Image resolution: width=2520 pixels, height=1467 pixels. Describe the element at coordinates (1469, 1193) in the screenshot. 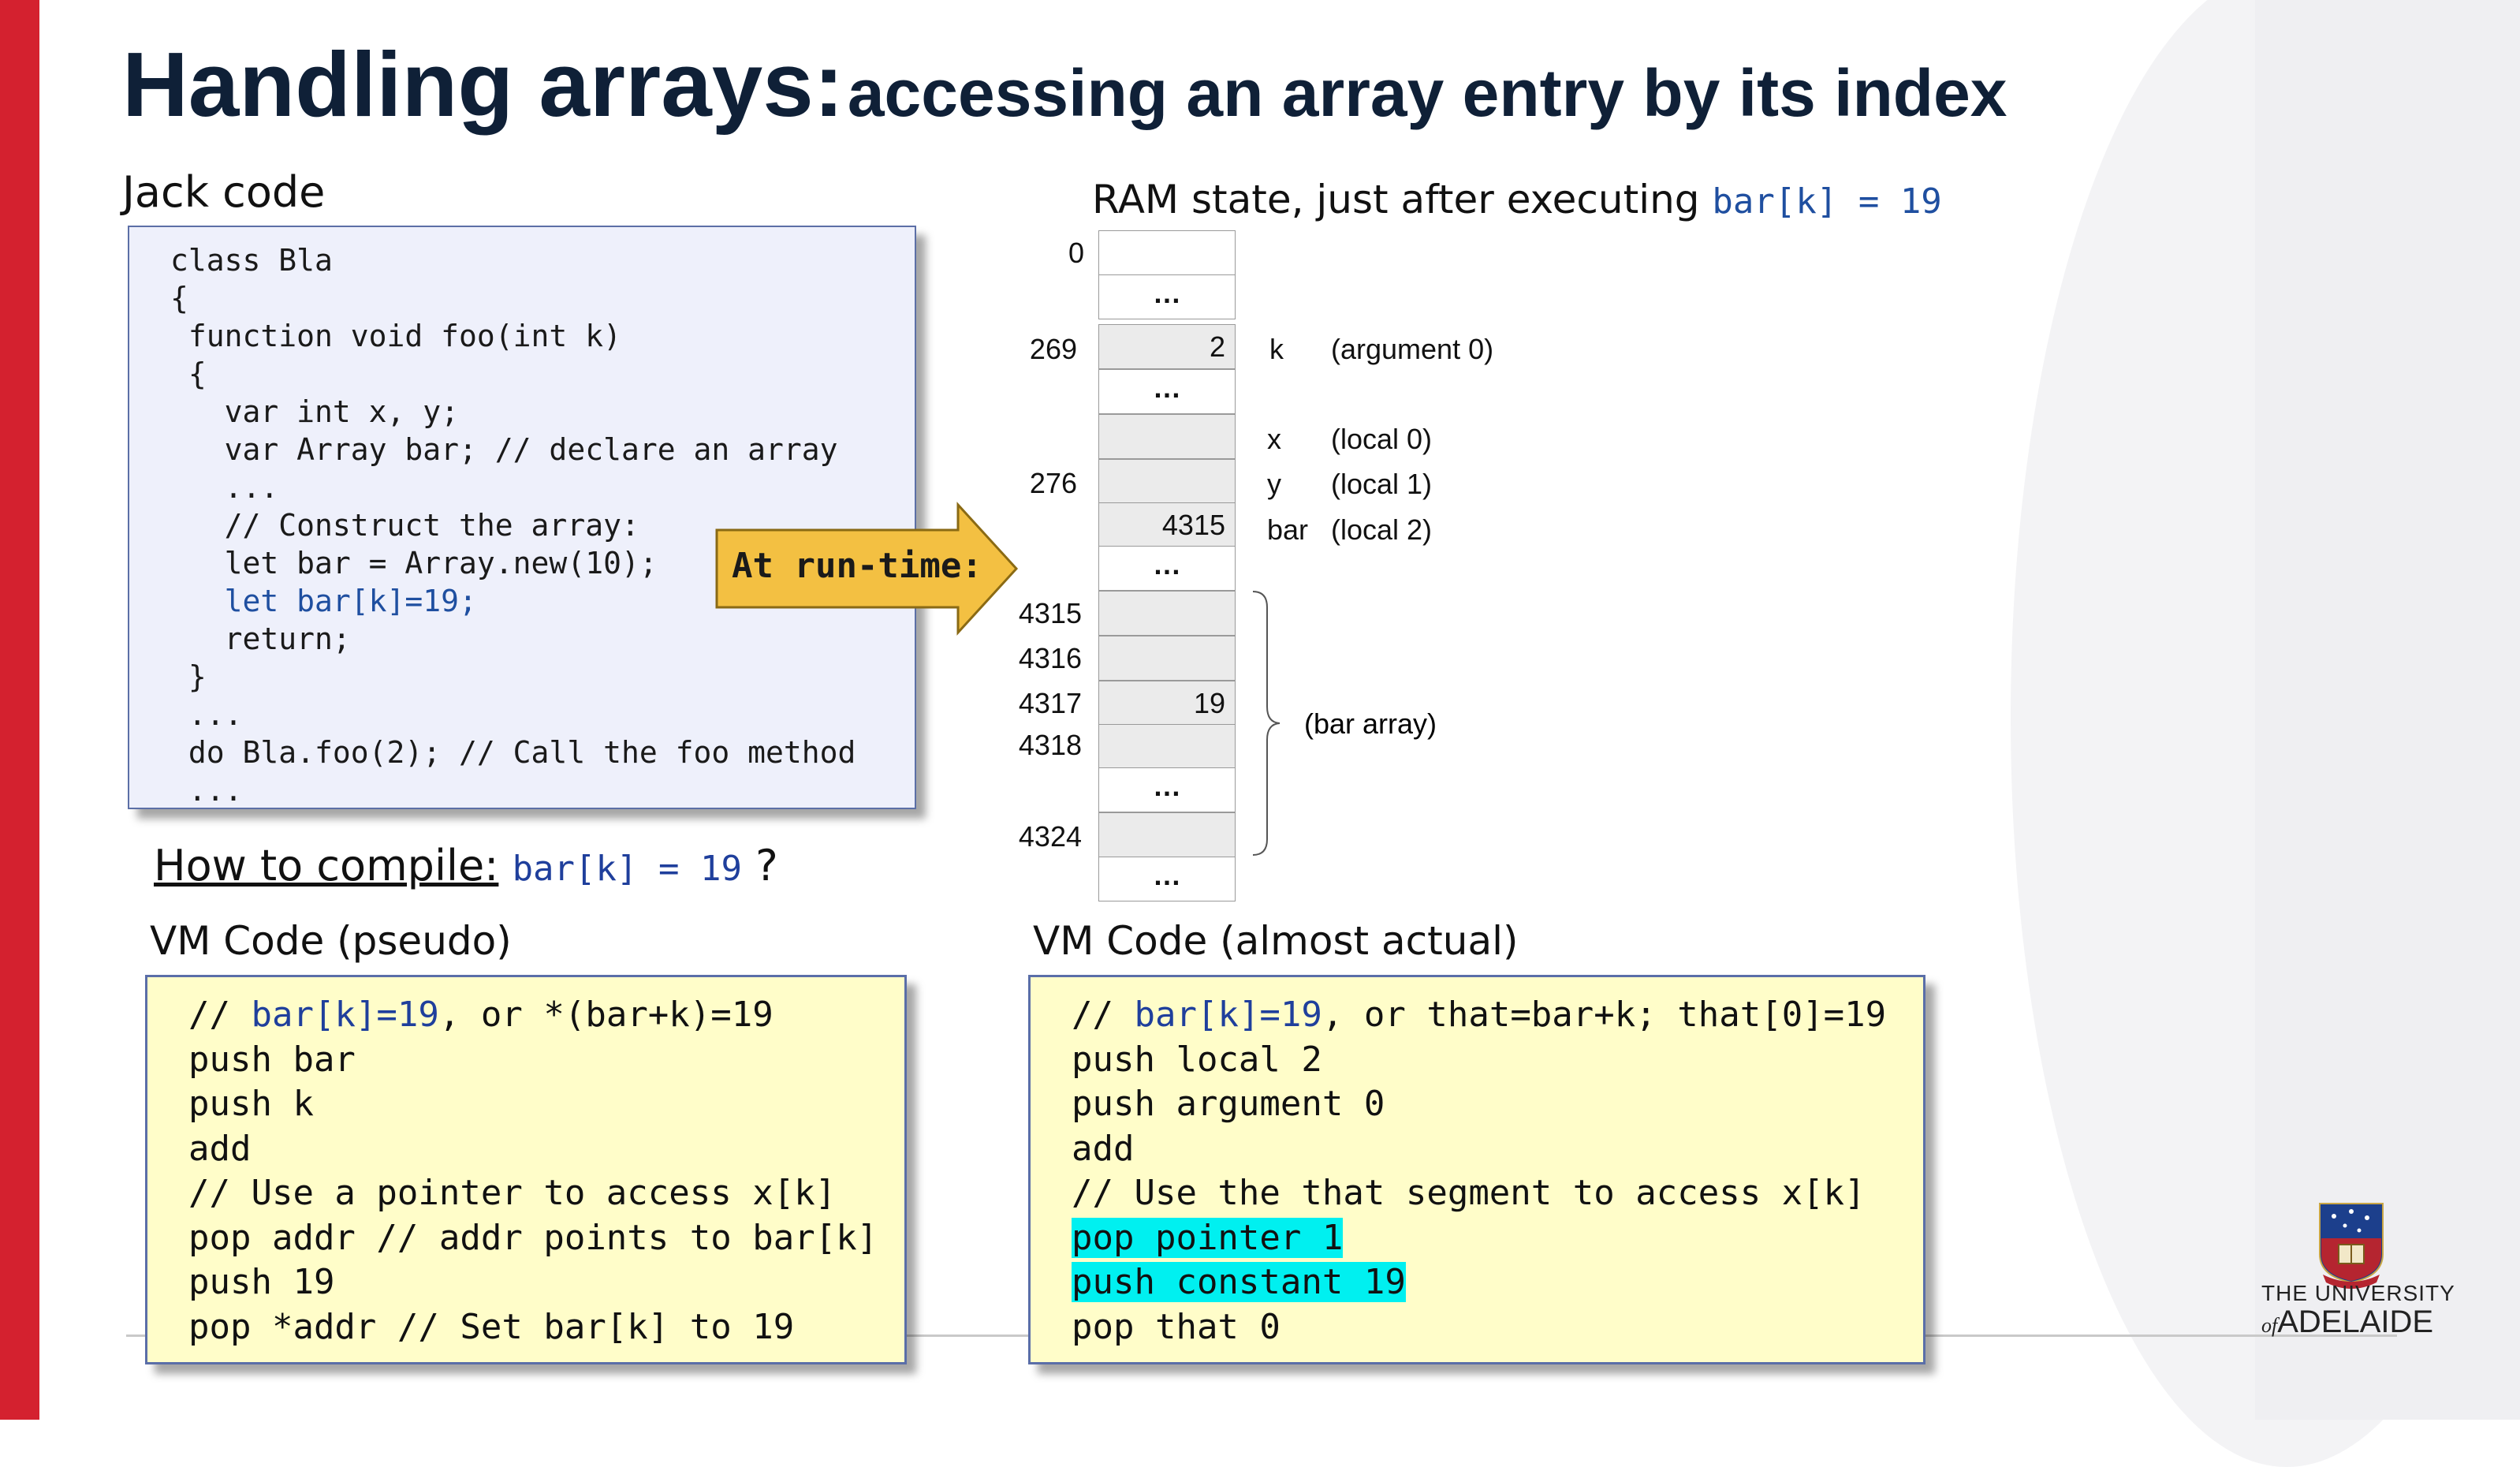

I see `vm-line: // Use the that segment to access x[k]` at that location.